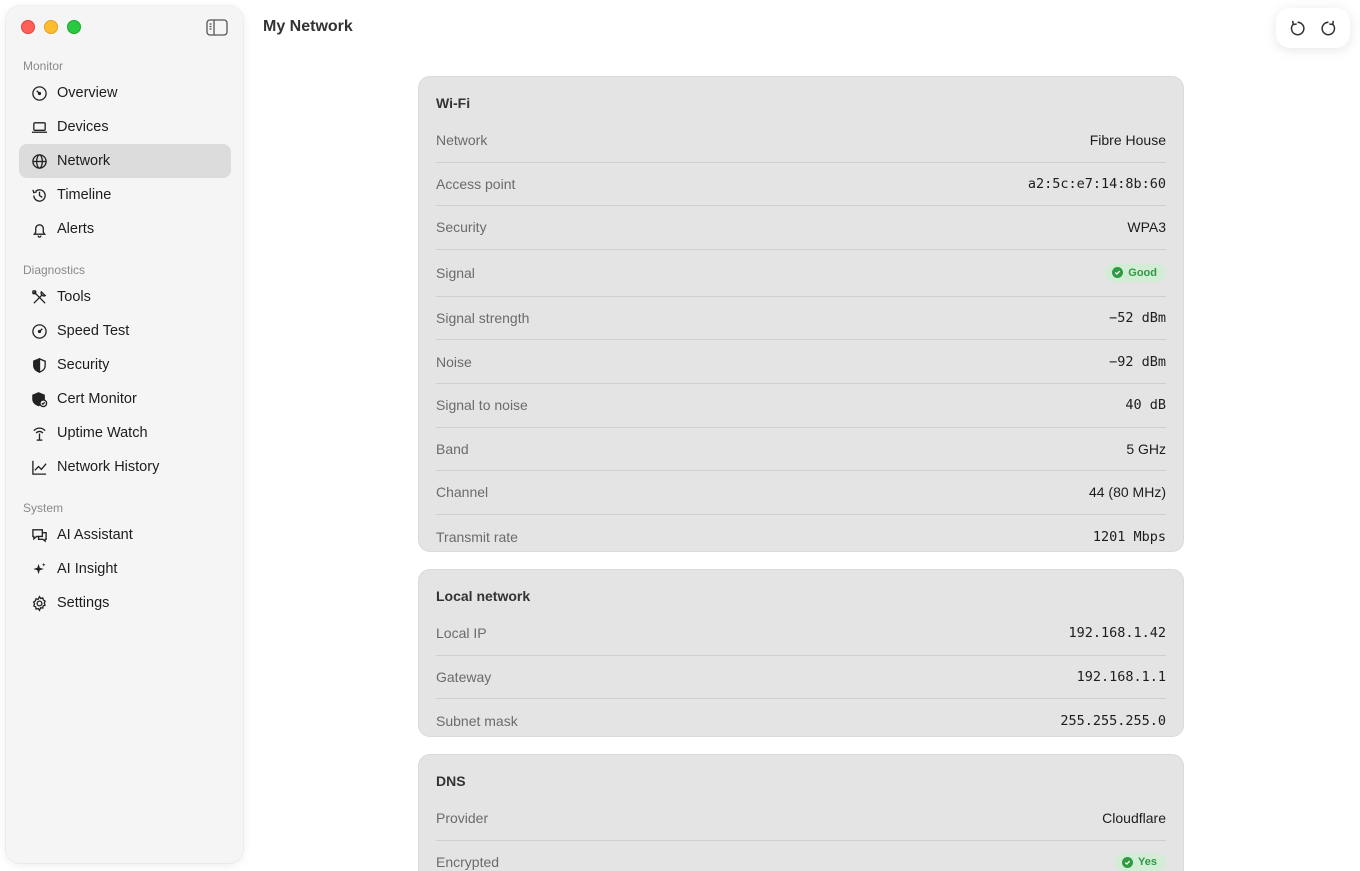 The height and width of the screenshot is (871, 1360). Describe the element at coordinates (83, 127) in the screenshot. I see `sidebar-item-label: Devices` at that location.